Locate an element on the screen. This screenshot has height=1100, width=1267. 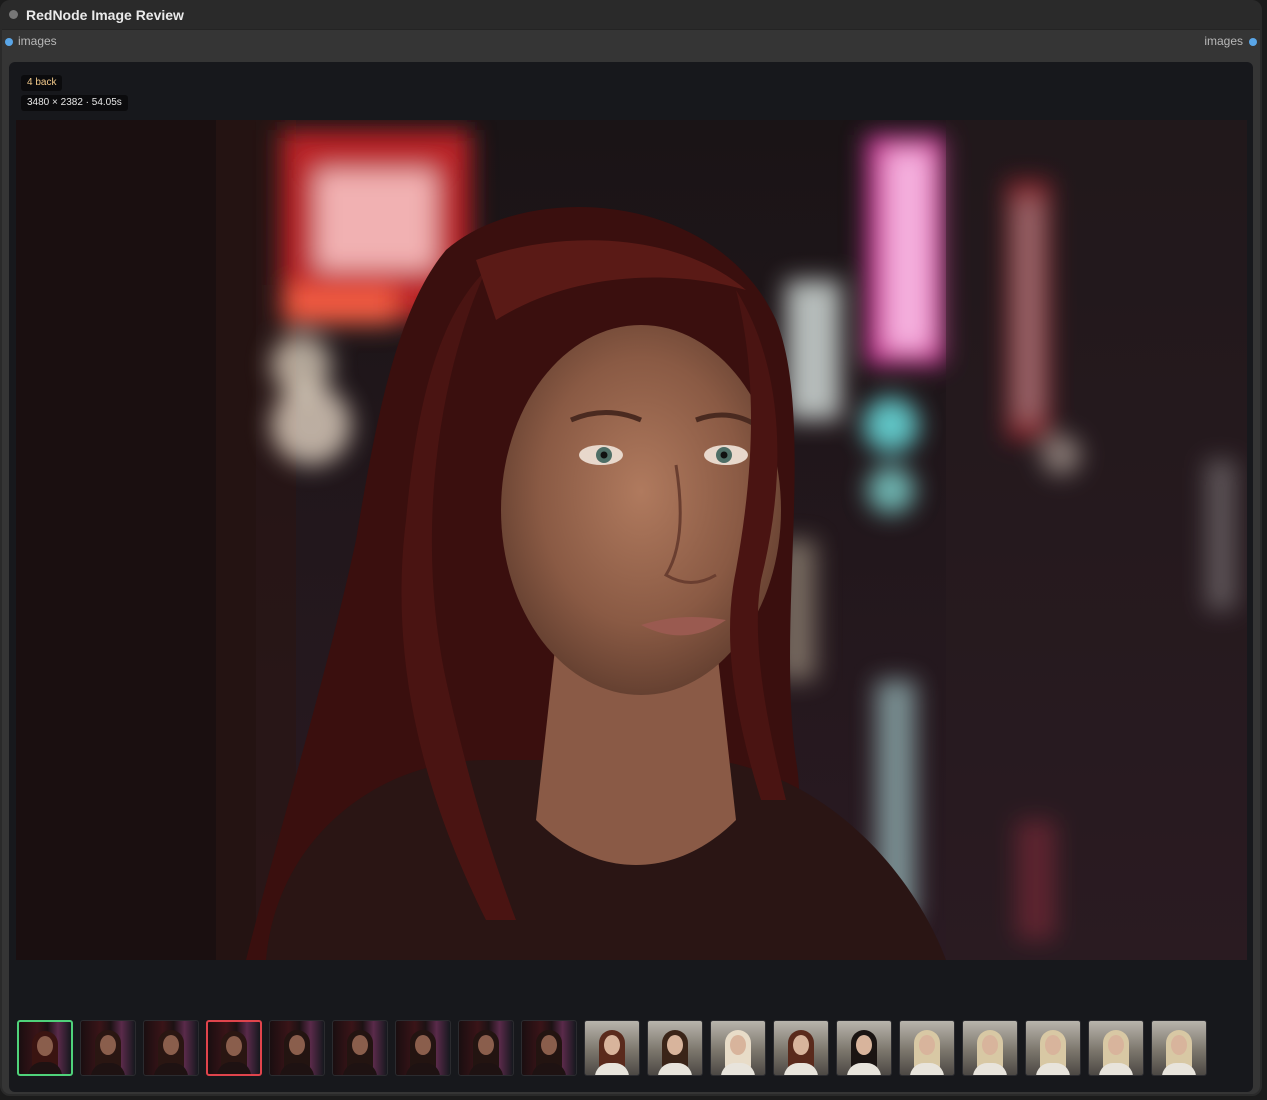
node-title: RedNode Image Review is located at coordinates (105, 15).